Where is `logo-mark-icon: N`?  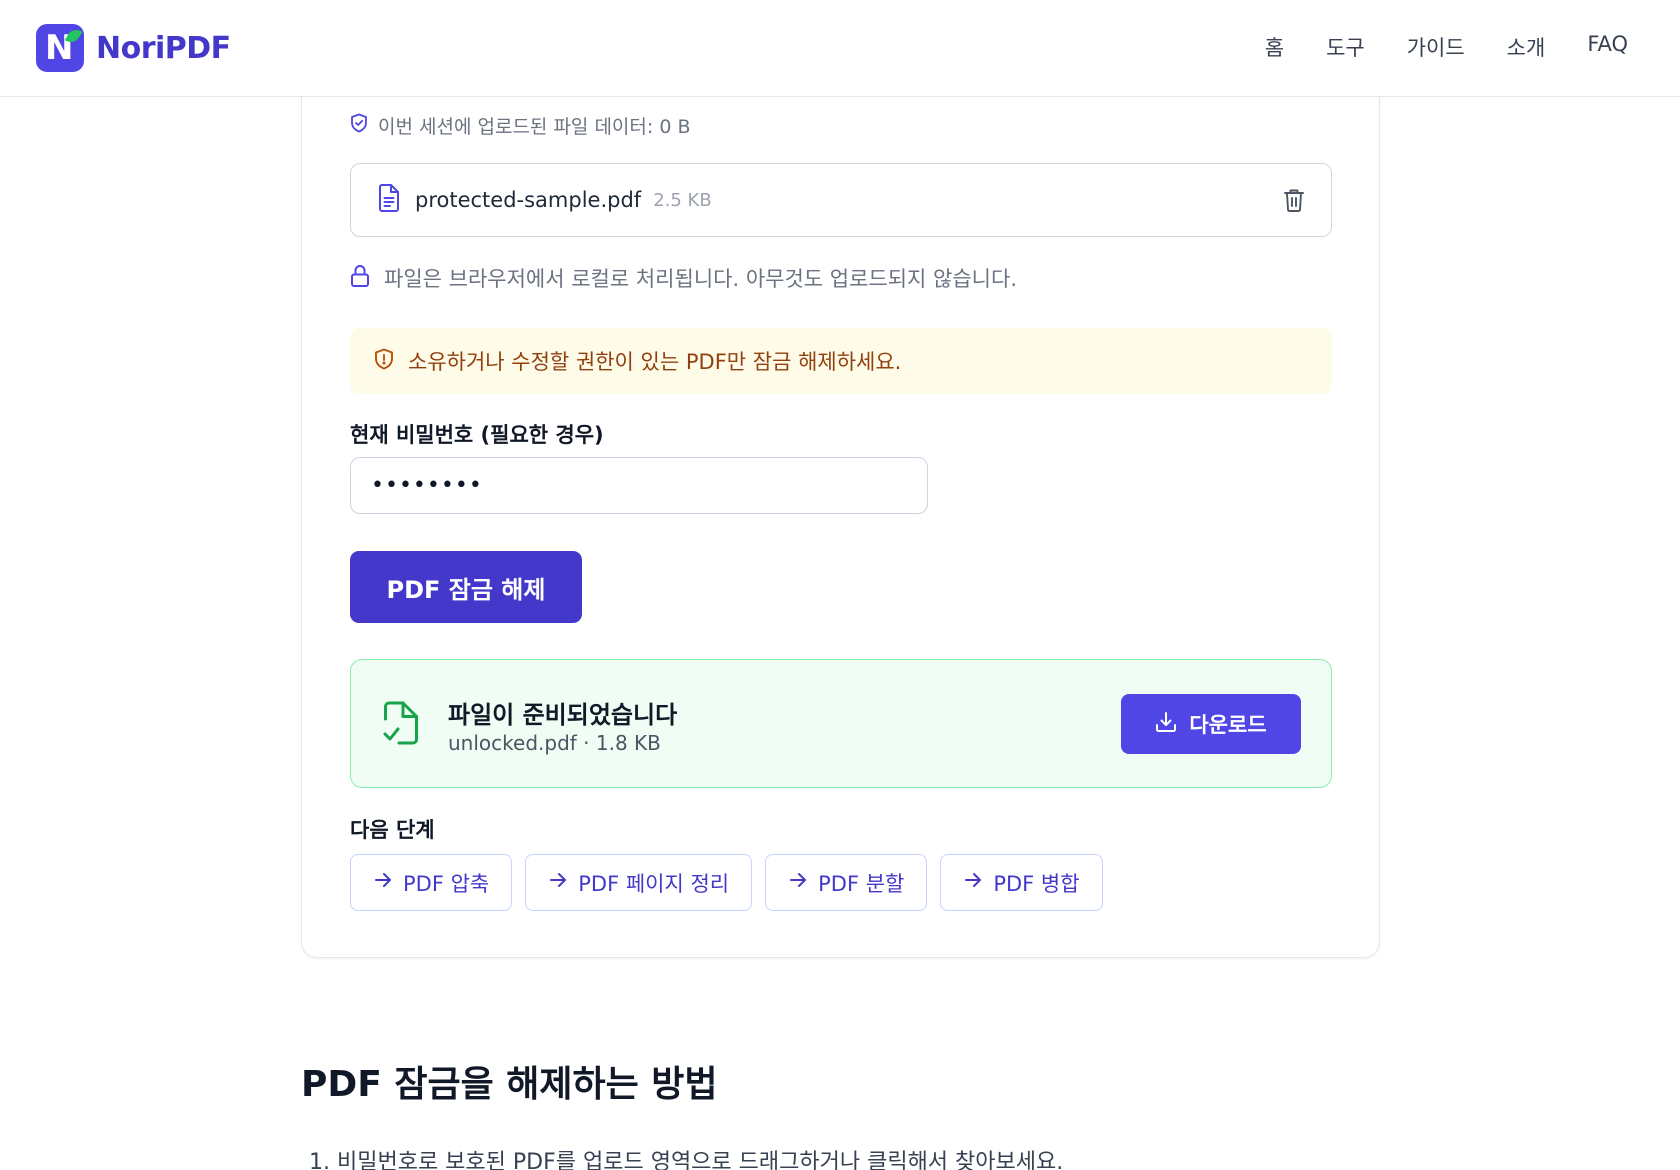
logo-mark-icon: N is located at coordinates (60, 48).